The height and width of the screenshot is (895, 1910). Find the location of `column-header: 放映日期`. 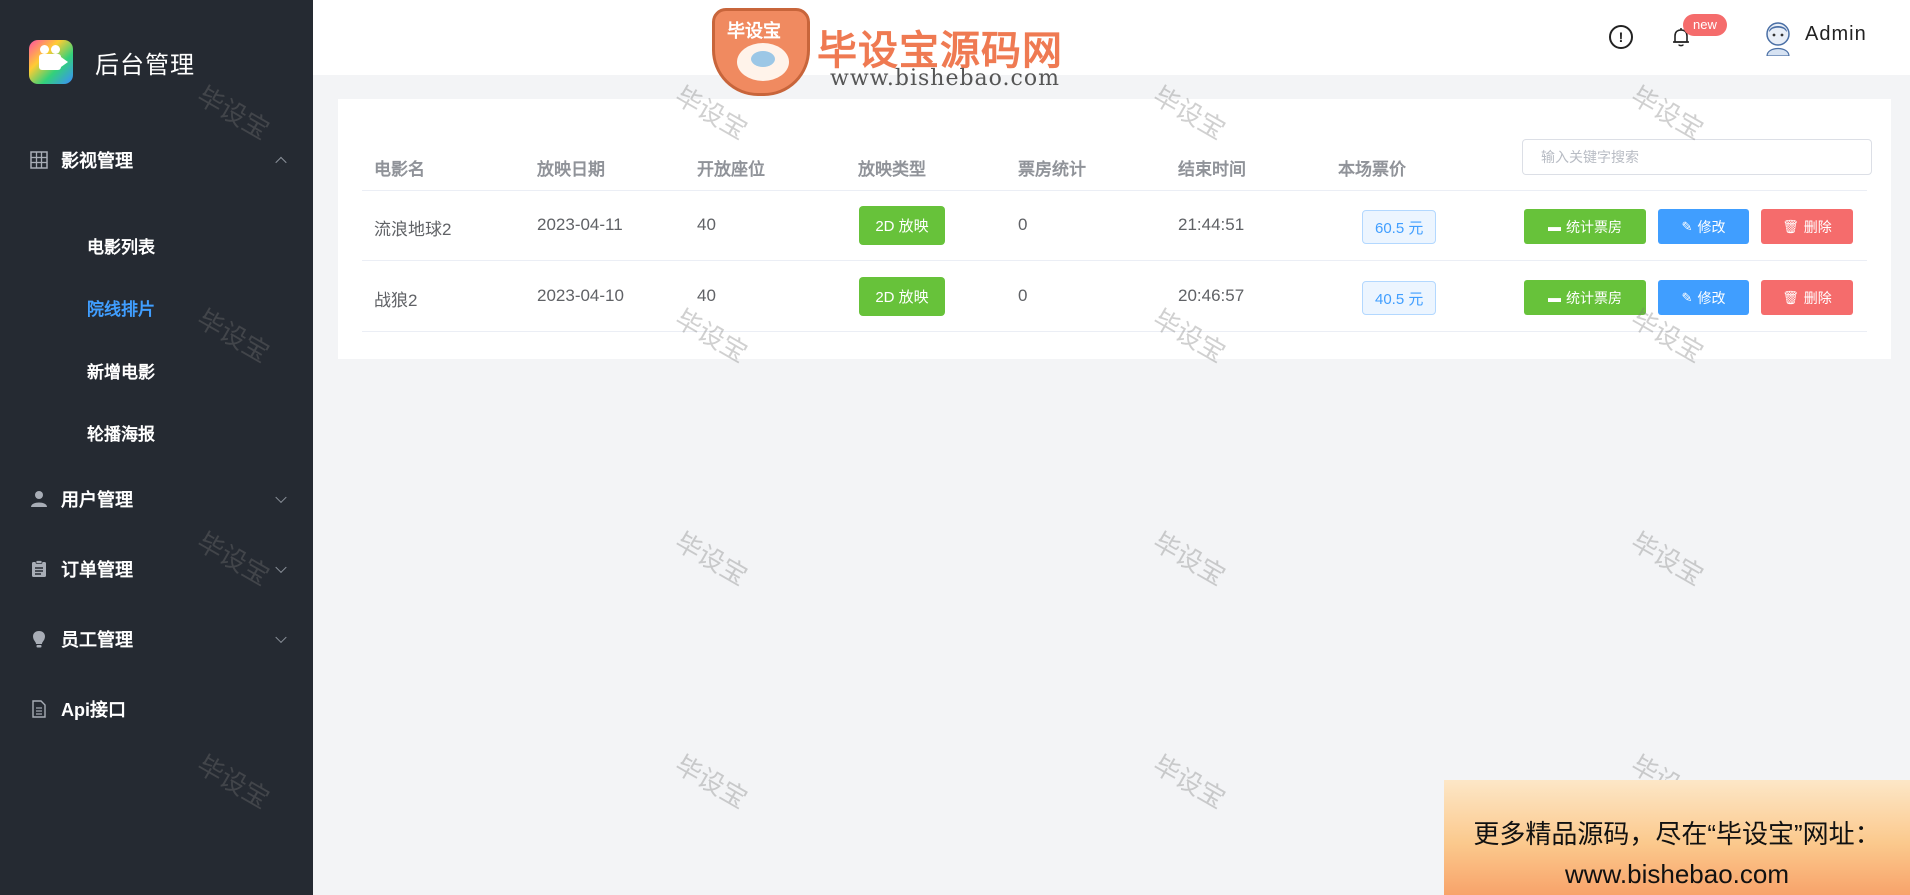

column-header: 放映日期 is located at coordinates (571, 169).